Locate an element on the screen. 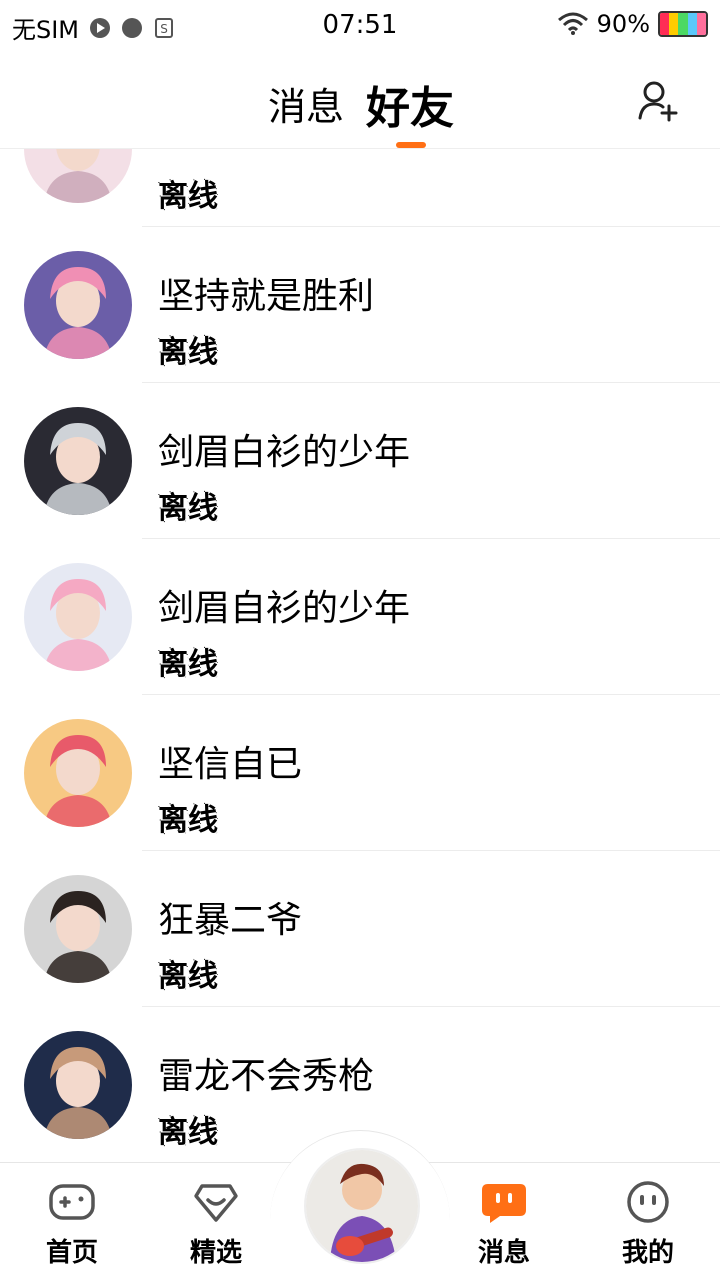  status-bar: 无SIM S 07:51 90% is located at coordinates (360, 26).